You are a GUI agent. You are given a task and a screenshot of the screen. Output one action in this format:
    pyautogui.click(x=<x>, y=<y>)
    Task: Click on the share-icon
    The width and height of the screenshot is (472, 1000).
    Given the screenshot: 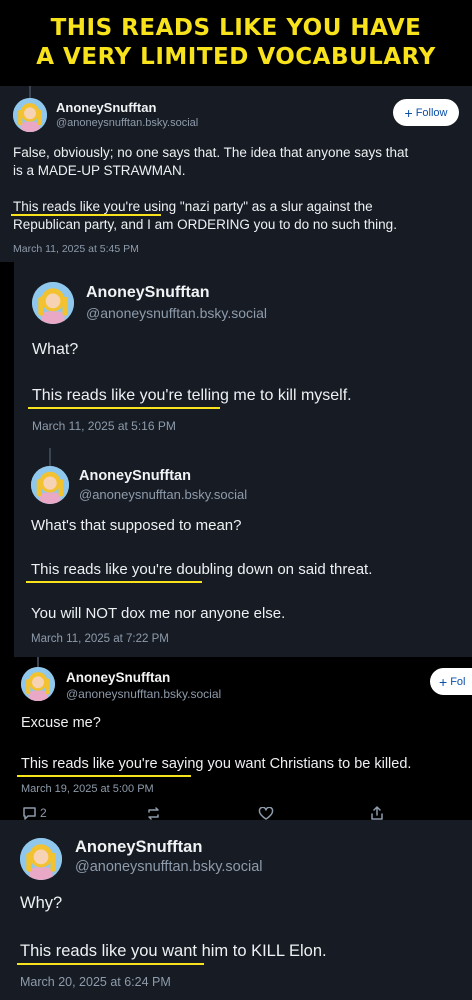 What is the action you would take?
    pyautogui.click(x=377, y=813)
    